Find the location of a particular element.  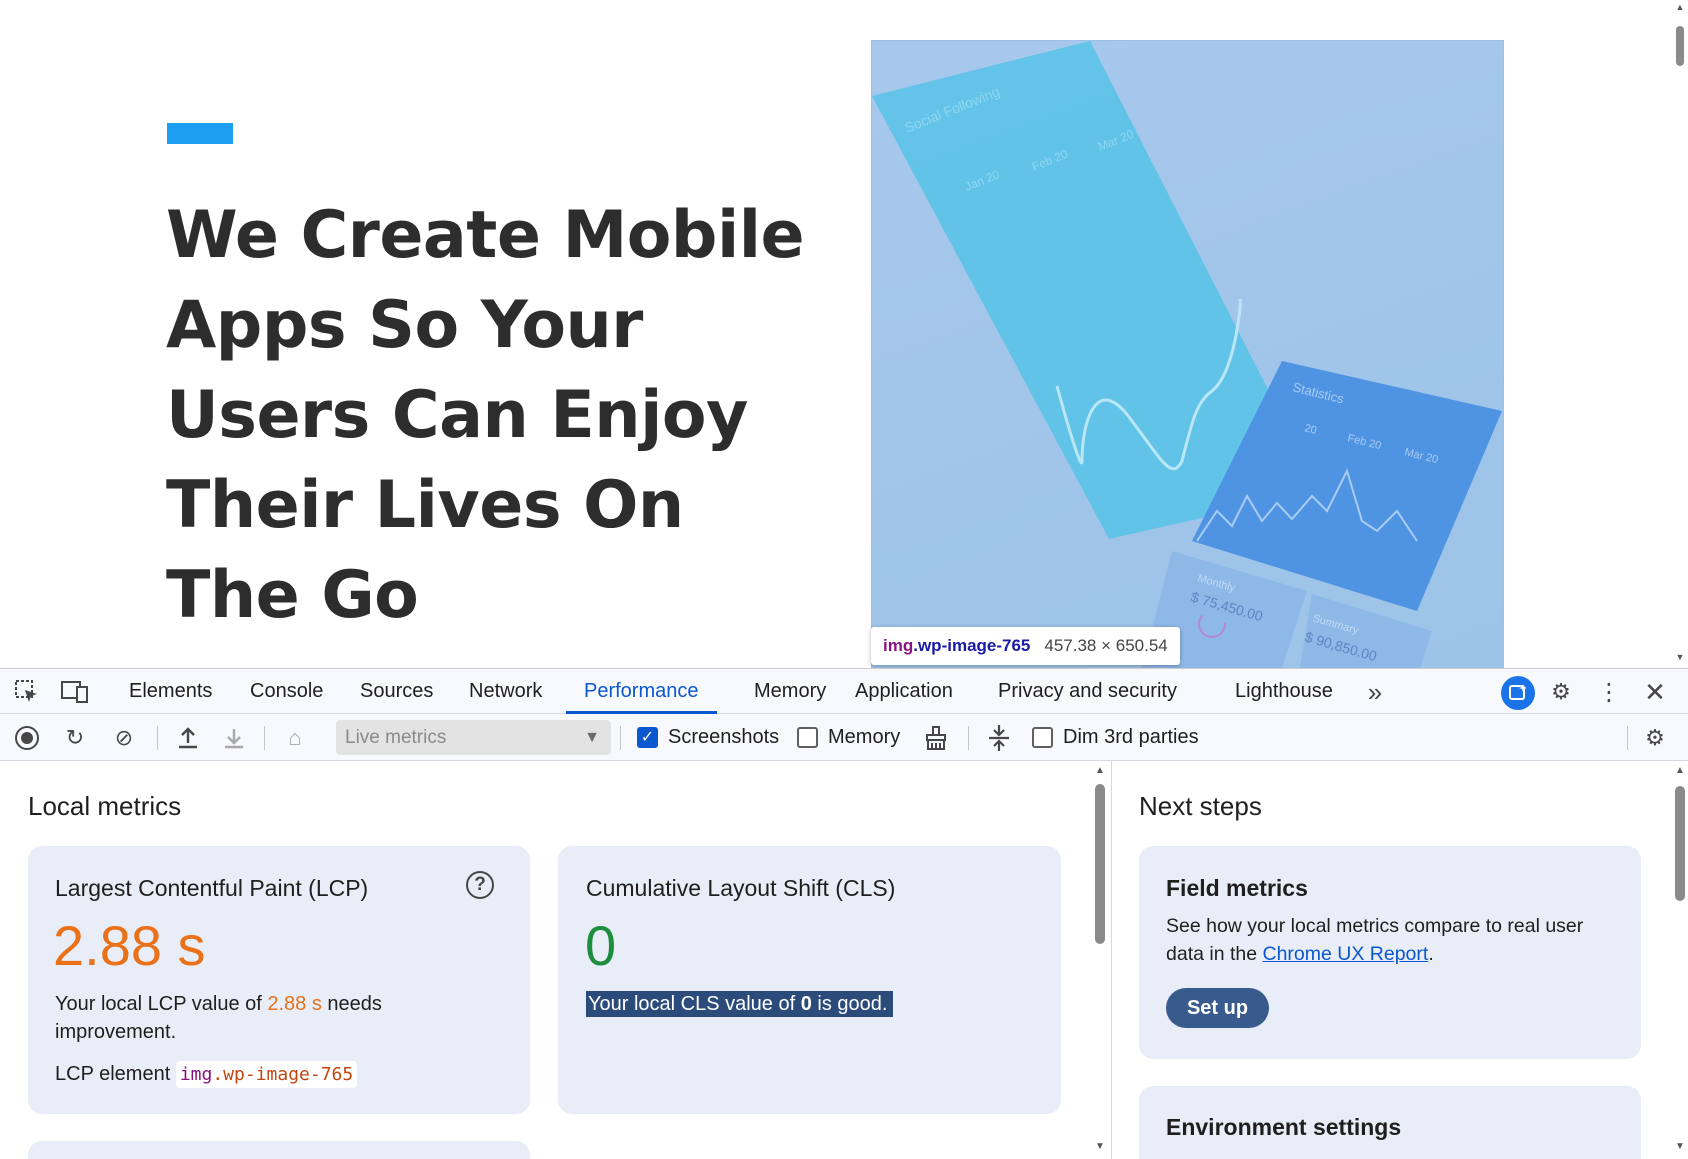

recording-select: Live metrics ▼ is located at coordinates (473, 737).